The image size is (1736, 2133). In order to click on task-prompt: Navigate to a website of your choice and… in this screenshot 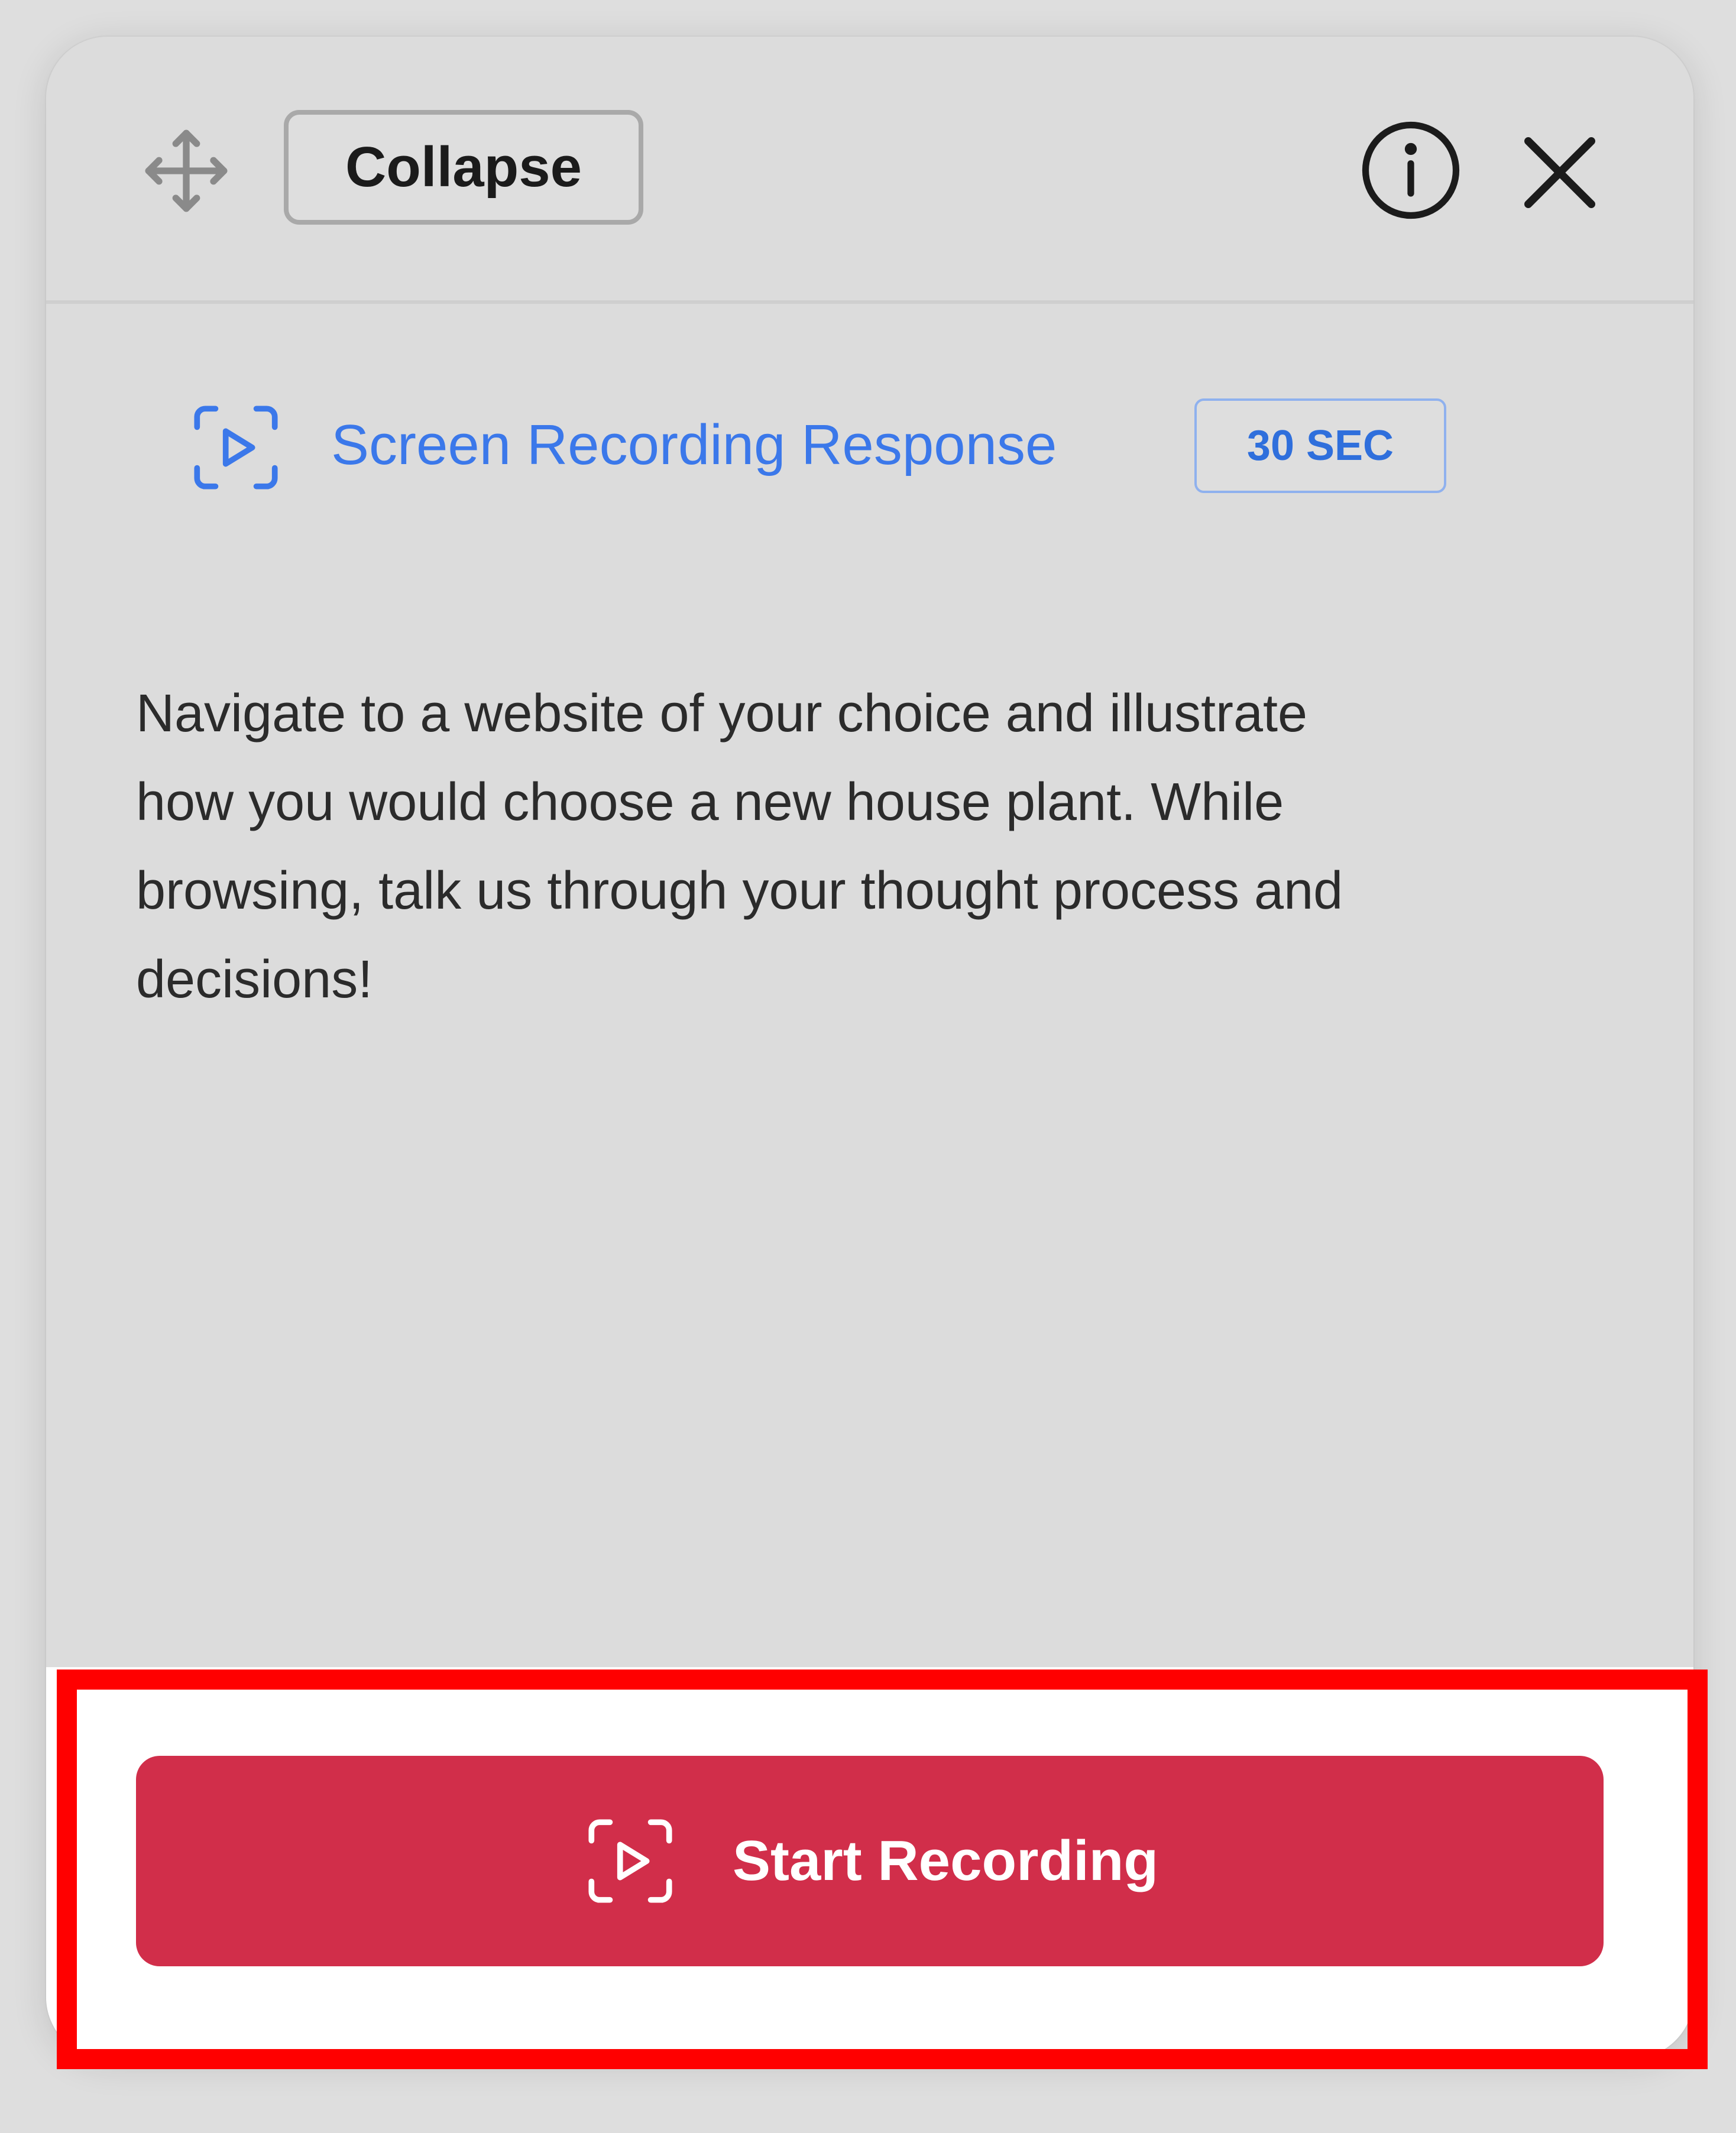, I will do `click(739, 846)`.